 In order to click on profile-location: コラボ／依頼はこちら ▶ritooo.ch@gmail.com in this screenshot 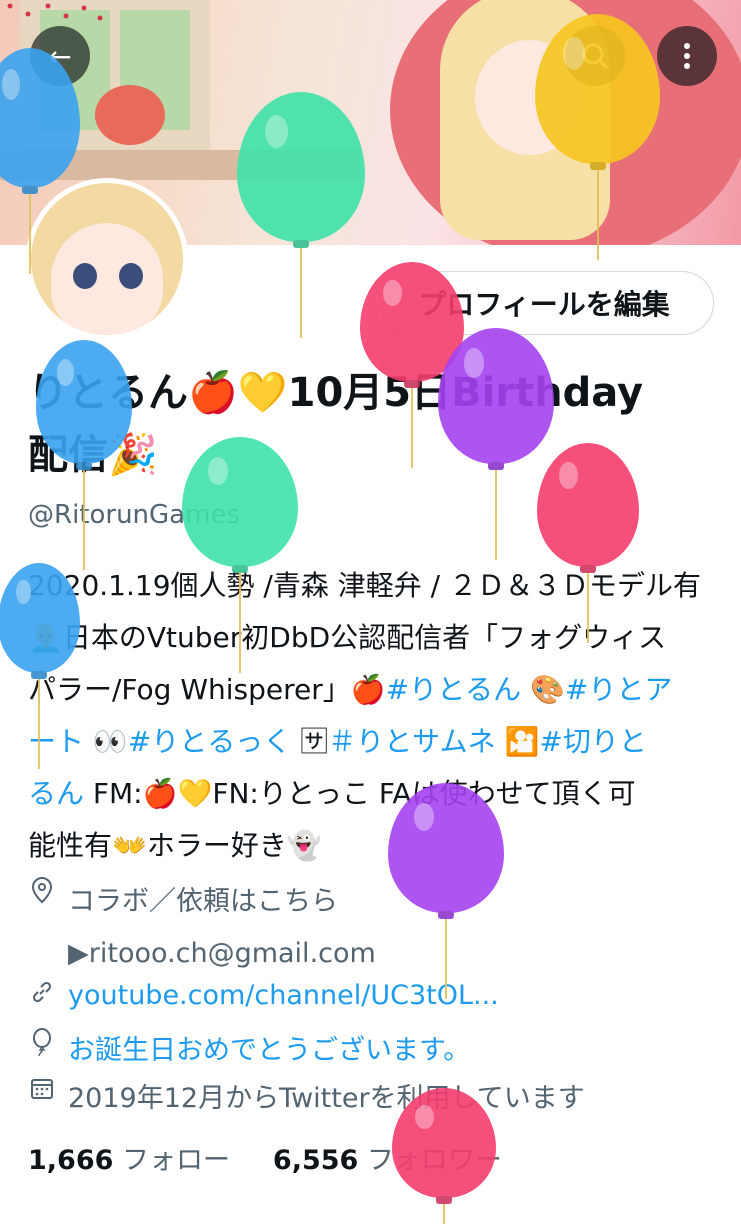, I will do `click(202, 928)`.